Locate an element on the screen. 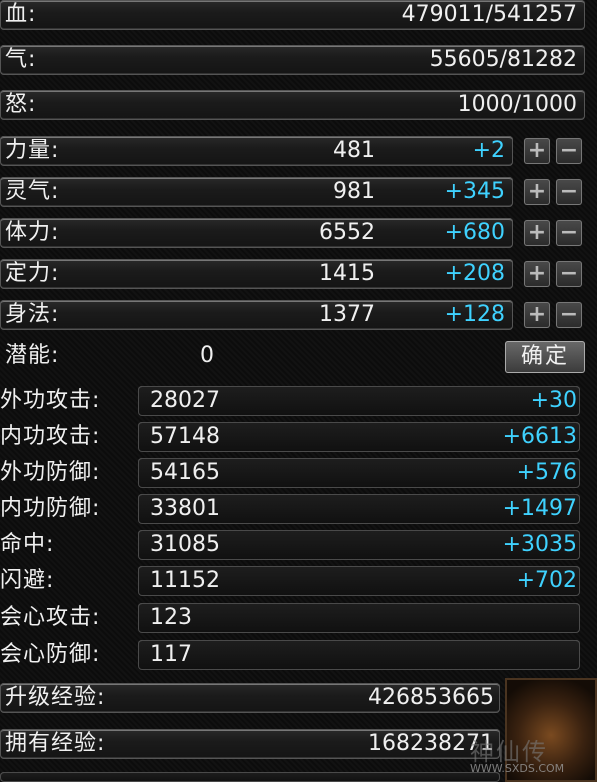 This screenshot has height=782, width=597. attr-value: 981 is located at coordinates (354, 191).